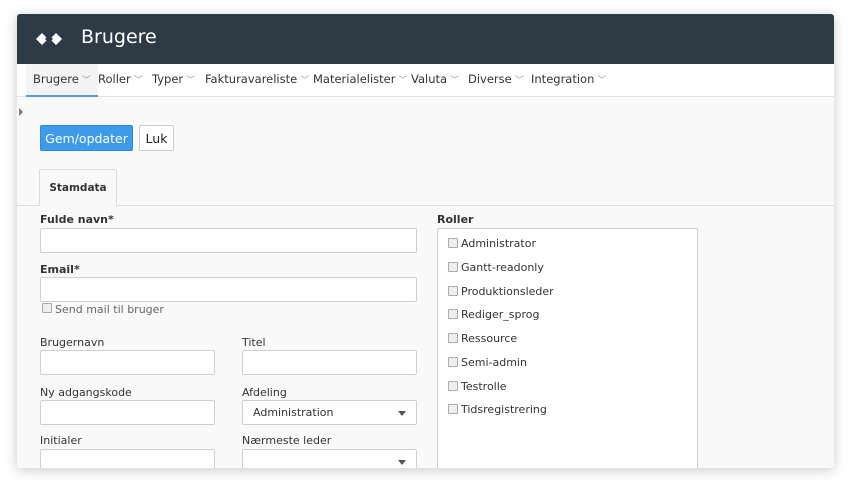 This screenshot has width=850, height=482. I want to click on logo-icon, so click(49, 39).